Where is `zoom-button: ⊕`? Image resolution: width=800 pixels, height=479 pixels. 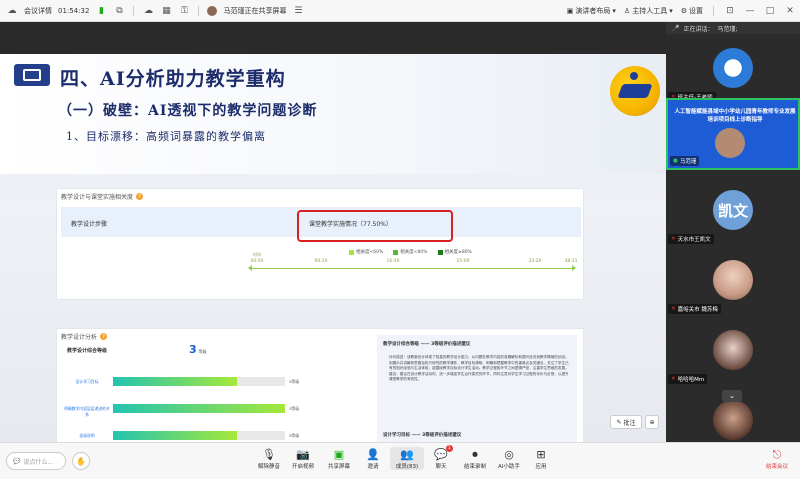
zoom-button: ⊕ is located at coordinates (652, 422).